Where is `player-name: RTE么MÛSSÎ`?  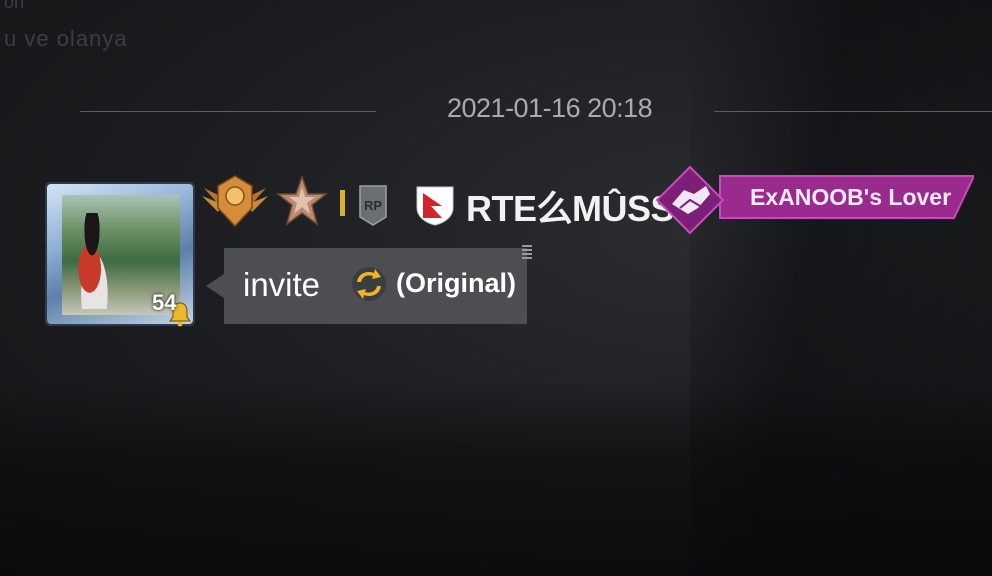 player-name: RTE么MÛSSÎ is located at coordinates (575, 206).